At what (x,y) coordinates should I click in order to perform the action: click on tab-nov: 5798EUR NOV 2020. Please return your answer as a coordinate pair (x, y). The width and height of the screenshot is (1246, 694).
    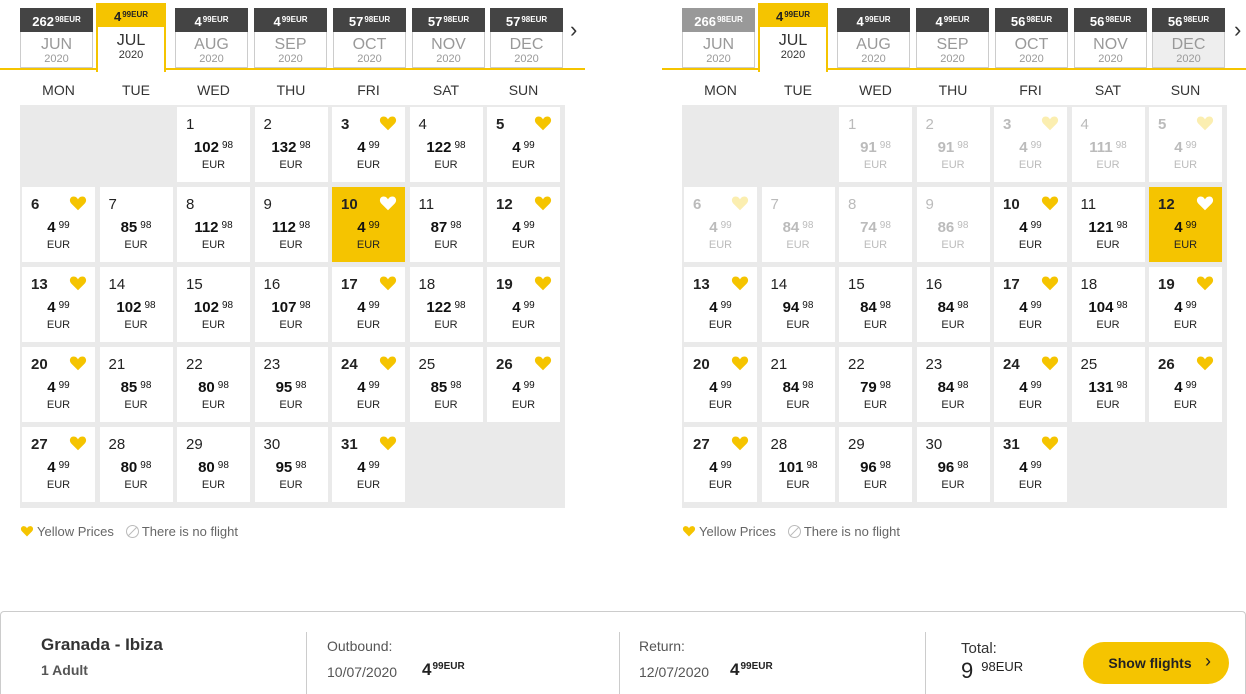
    Looking at the image, I should click on (448, 38).